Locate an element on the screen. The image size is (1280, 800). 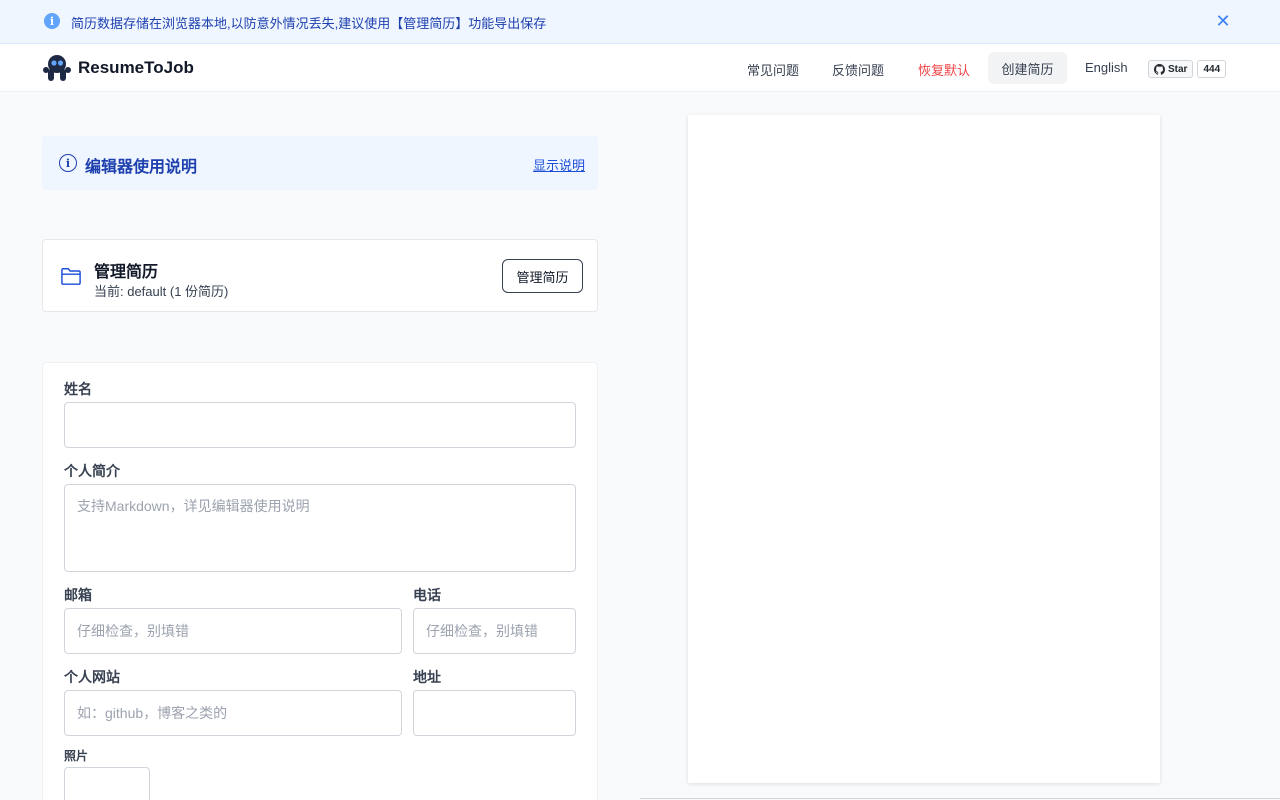
github-star-widget: Star 444 is located at coordinates (1187, 69).